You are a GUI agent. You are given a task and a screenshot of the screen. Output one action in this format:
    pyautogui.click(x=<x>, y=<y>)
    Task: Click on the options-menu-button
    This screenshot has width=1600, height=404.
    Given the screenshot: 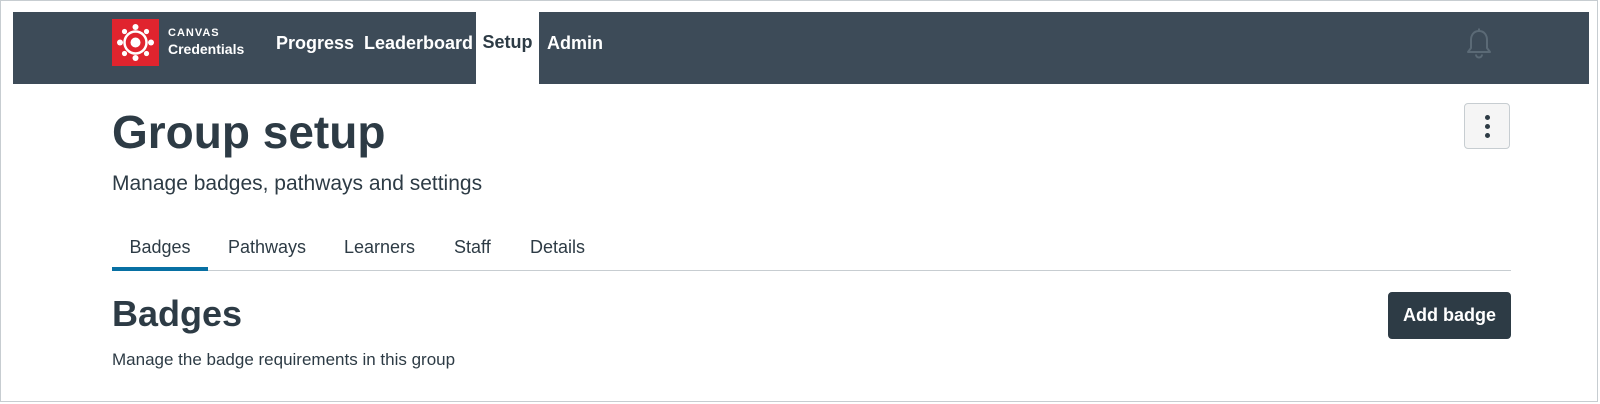 What is the action you would take?
    pyautogui.click(x=1487, y=126)
    